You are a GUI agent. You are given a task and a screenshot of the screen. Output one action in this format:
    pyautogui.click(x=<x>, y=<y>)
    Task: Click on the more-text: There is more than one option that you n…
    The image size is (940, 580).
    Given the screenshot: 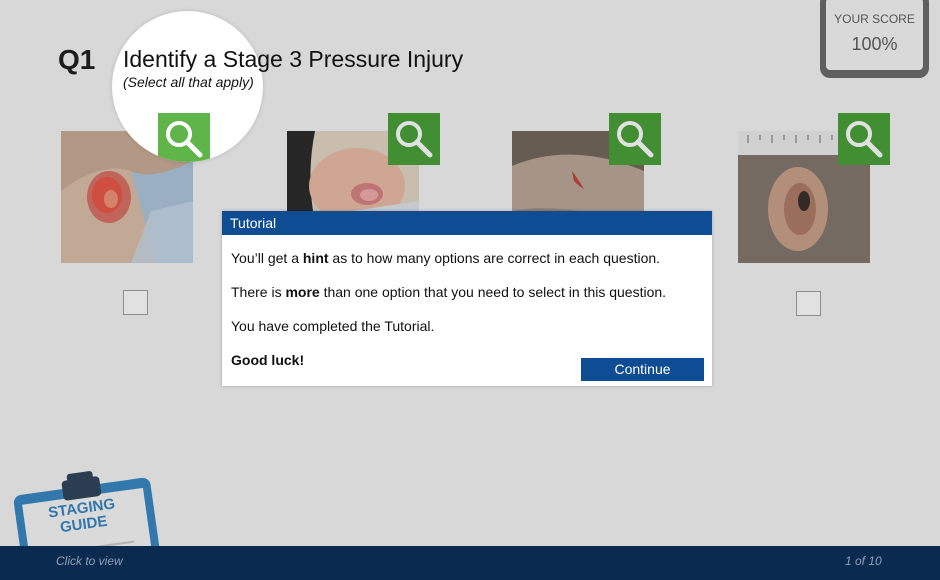 What is the action you would take?
    pyautogui.click(x=449, y=292)
    